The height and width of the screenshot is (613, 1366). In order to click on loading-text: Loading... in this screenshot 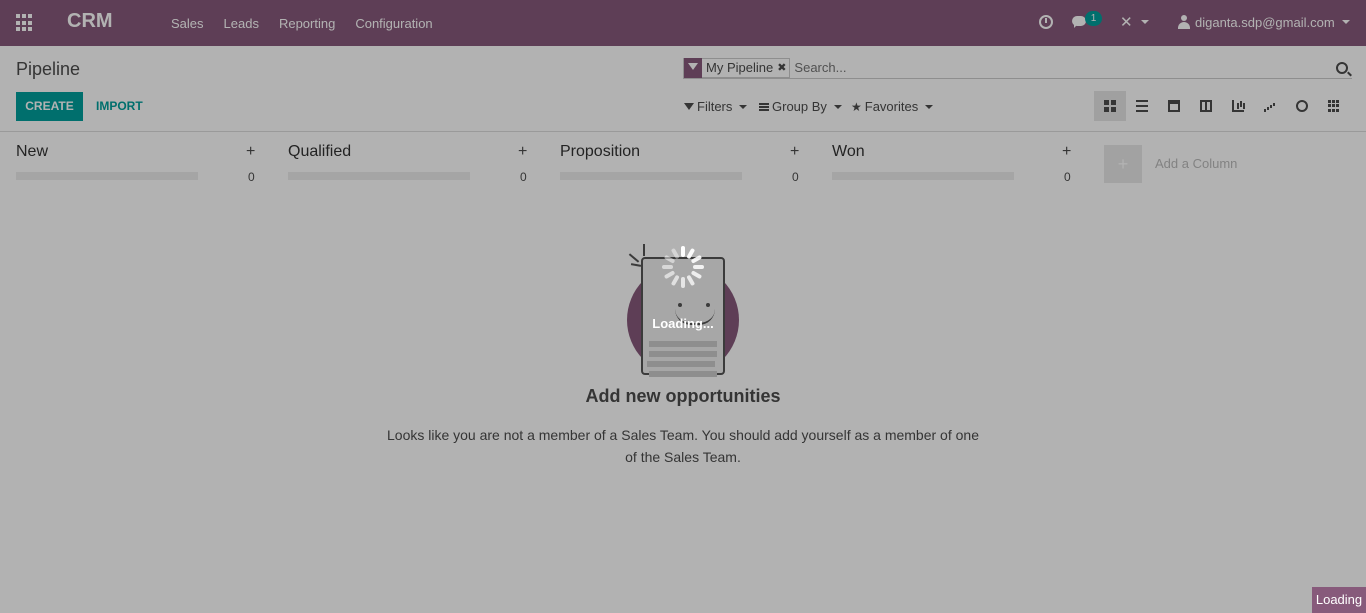, I will do `click(683, 323)`.